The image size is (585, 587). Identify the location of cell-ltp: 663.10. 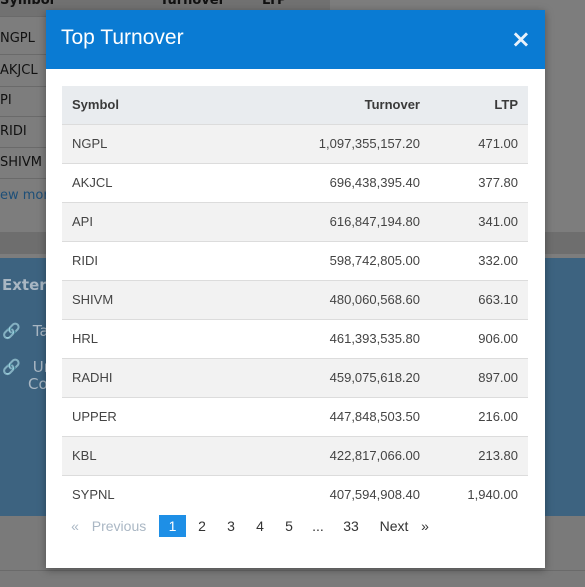
(479, 299).